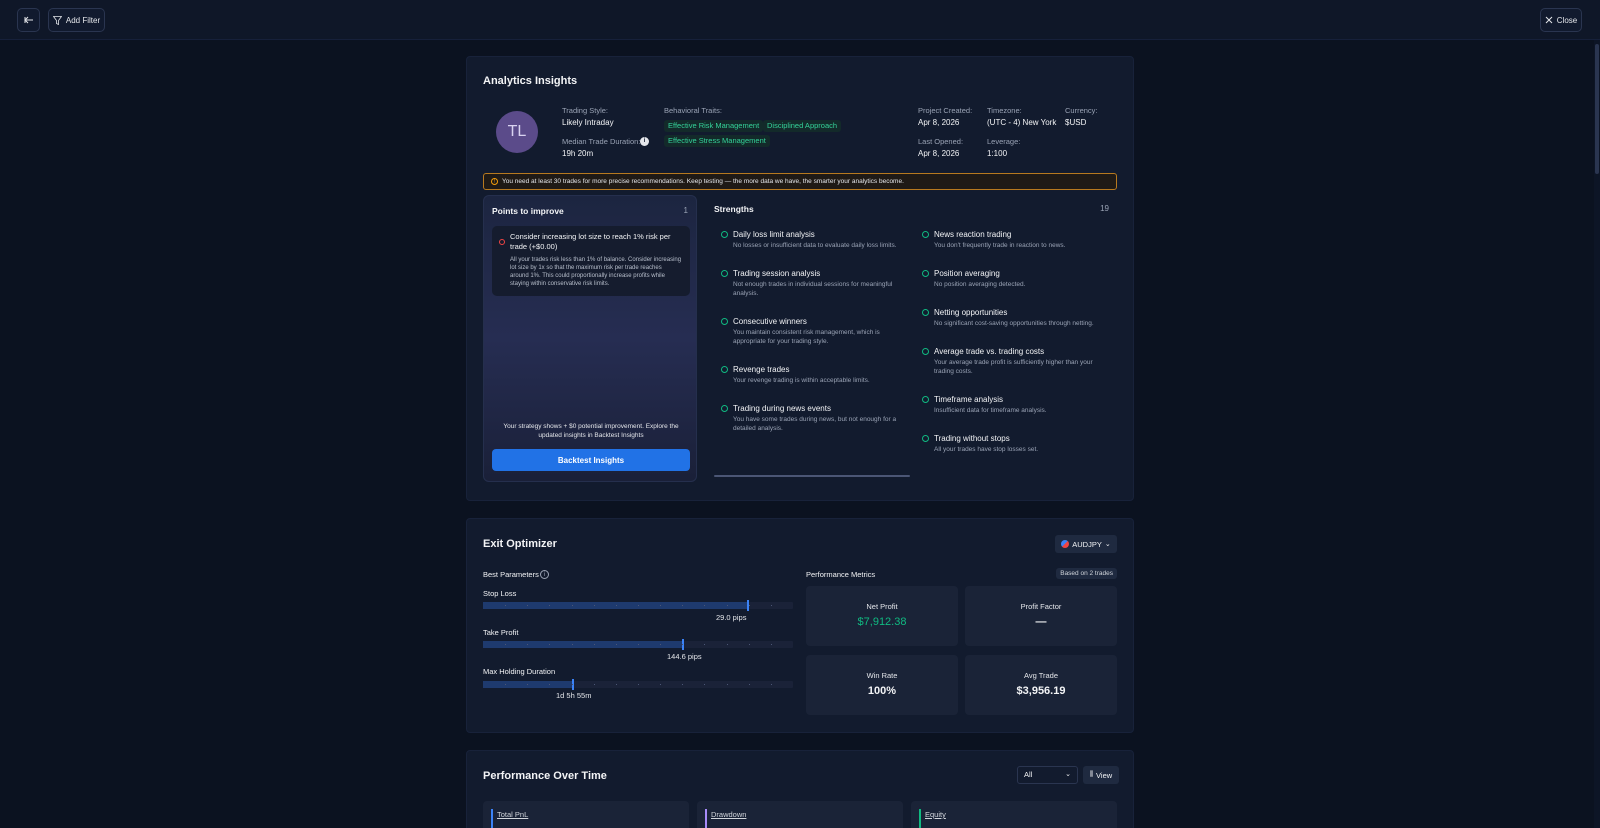  What do you see at coordinates (1561, 20) in the screenshot?
I see `close-button: Close` at bounding box center [1561, 20].